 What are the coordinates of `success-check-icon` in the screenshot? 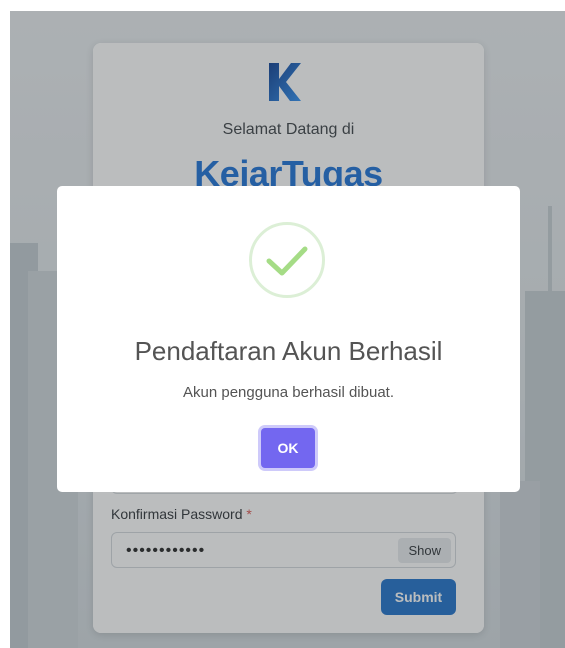 It's located at (287, 260).